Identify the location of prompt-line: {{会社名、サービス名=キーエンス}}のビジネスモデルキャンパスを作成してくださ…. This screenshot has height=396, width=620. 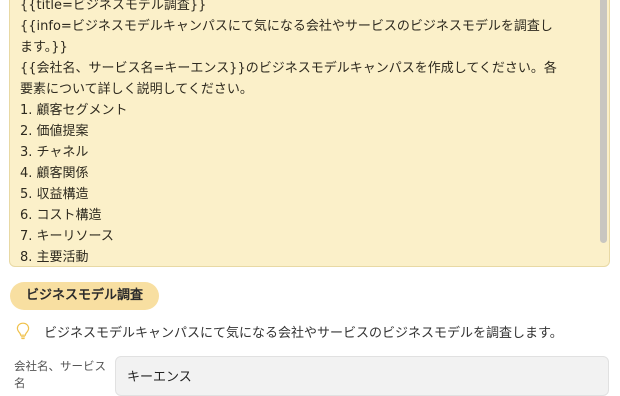
(288, 68).